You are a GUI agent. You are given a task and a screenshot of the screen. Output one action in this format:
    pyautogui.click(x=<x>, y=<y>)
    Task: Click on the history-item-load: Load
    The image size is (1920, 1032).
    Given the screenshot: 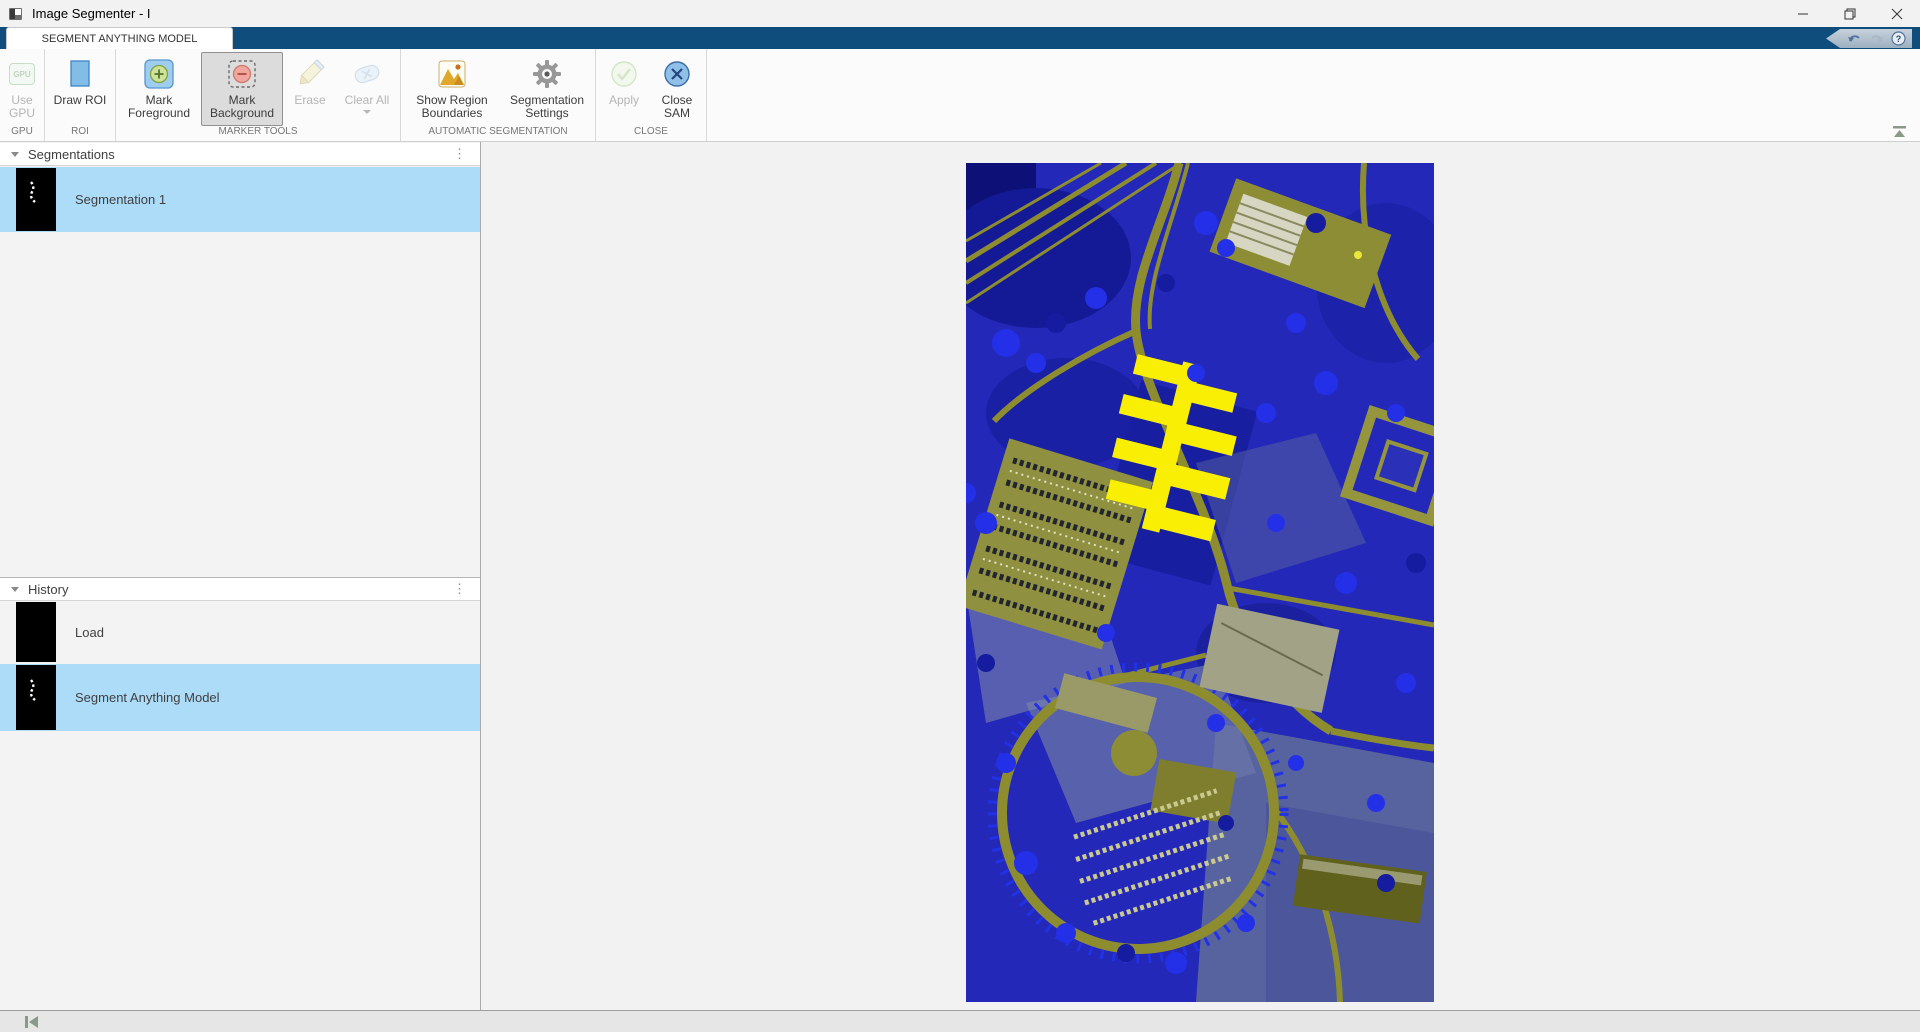 What is the action you would take?
    pyautogui.click(x=240, y=632)
    